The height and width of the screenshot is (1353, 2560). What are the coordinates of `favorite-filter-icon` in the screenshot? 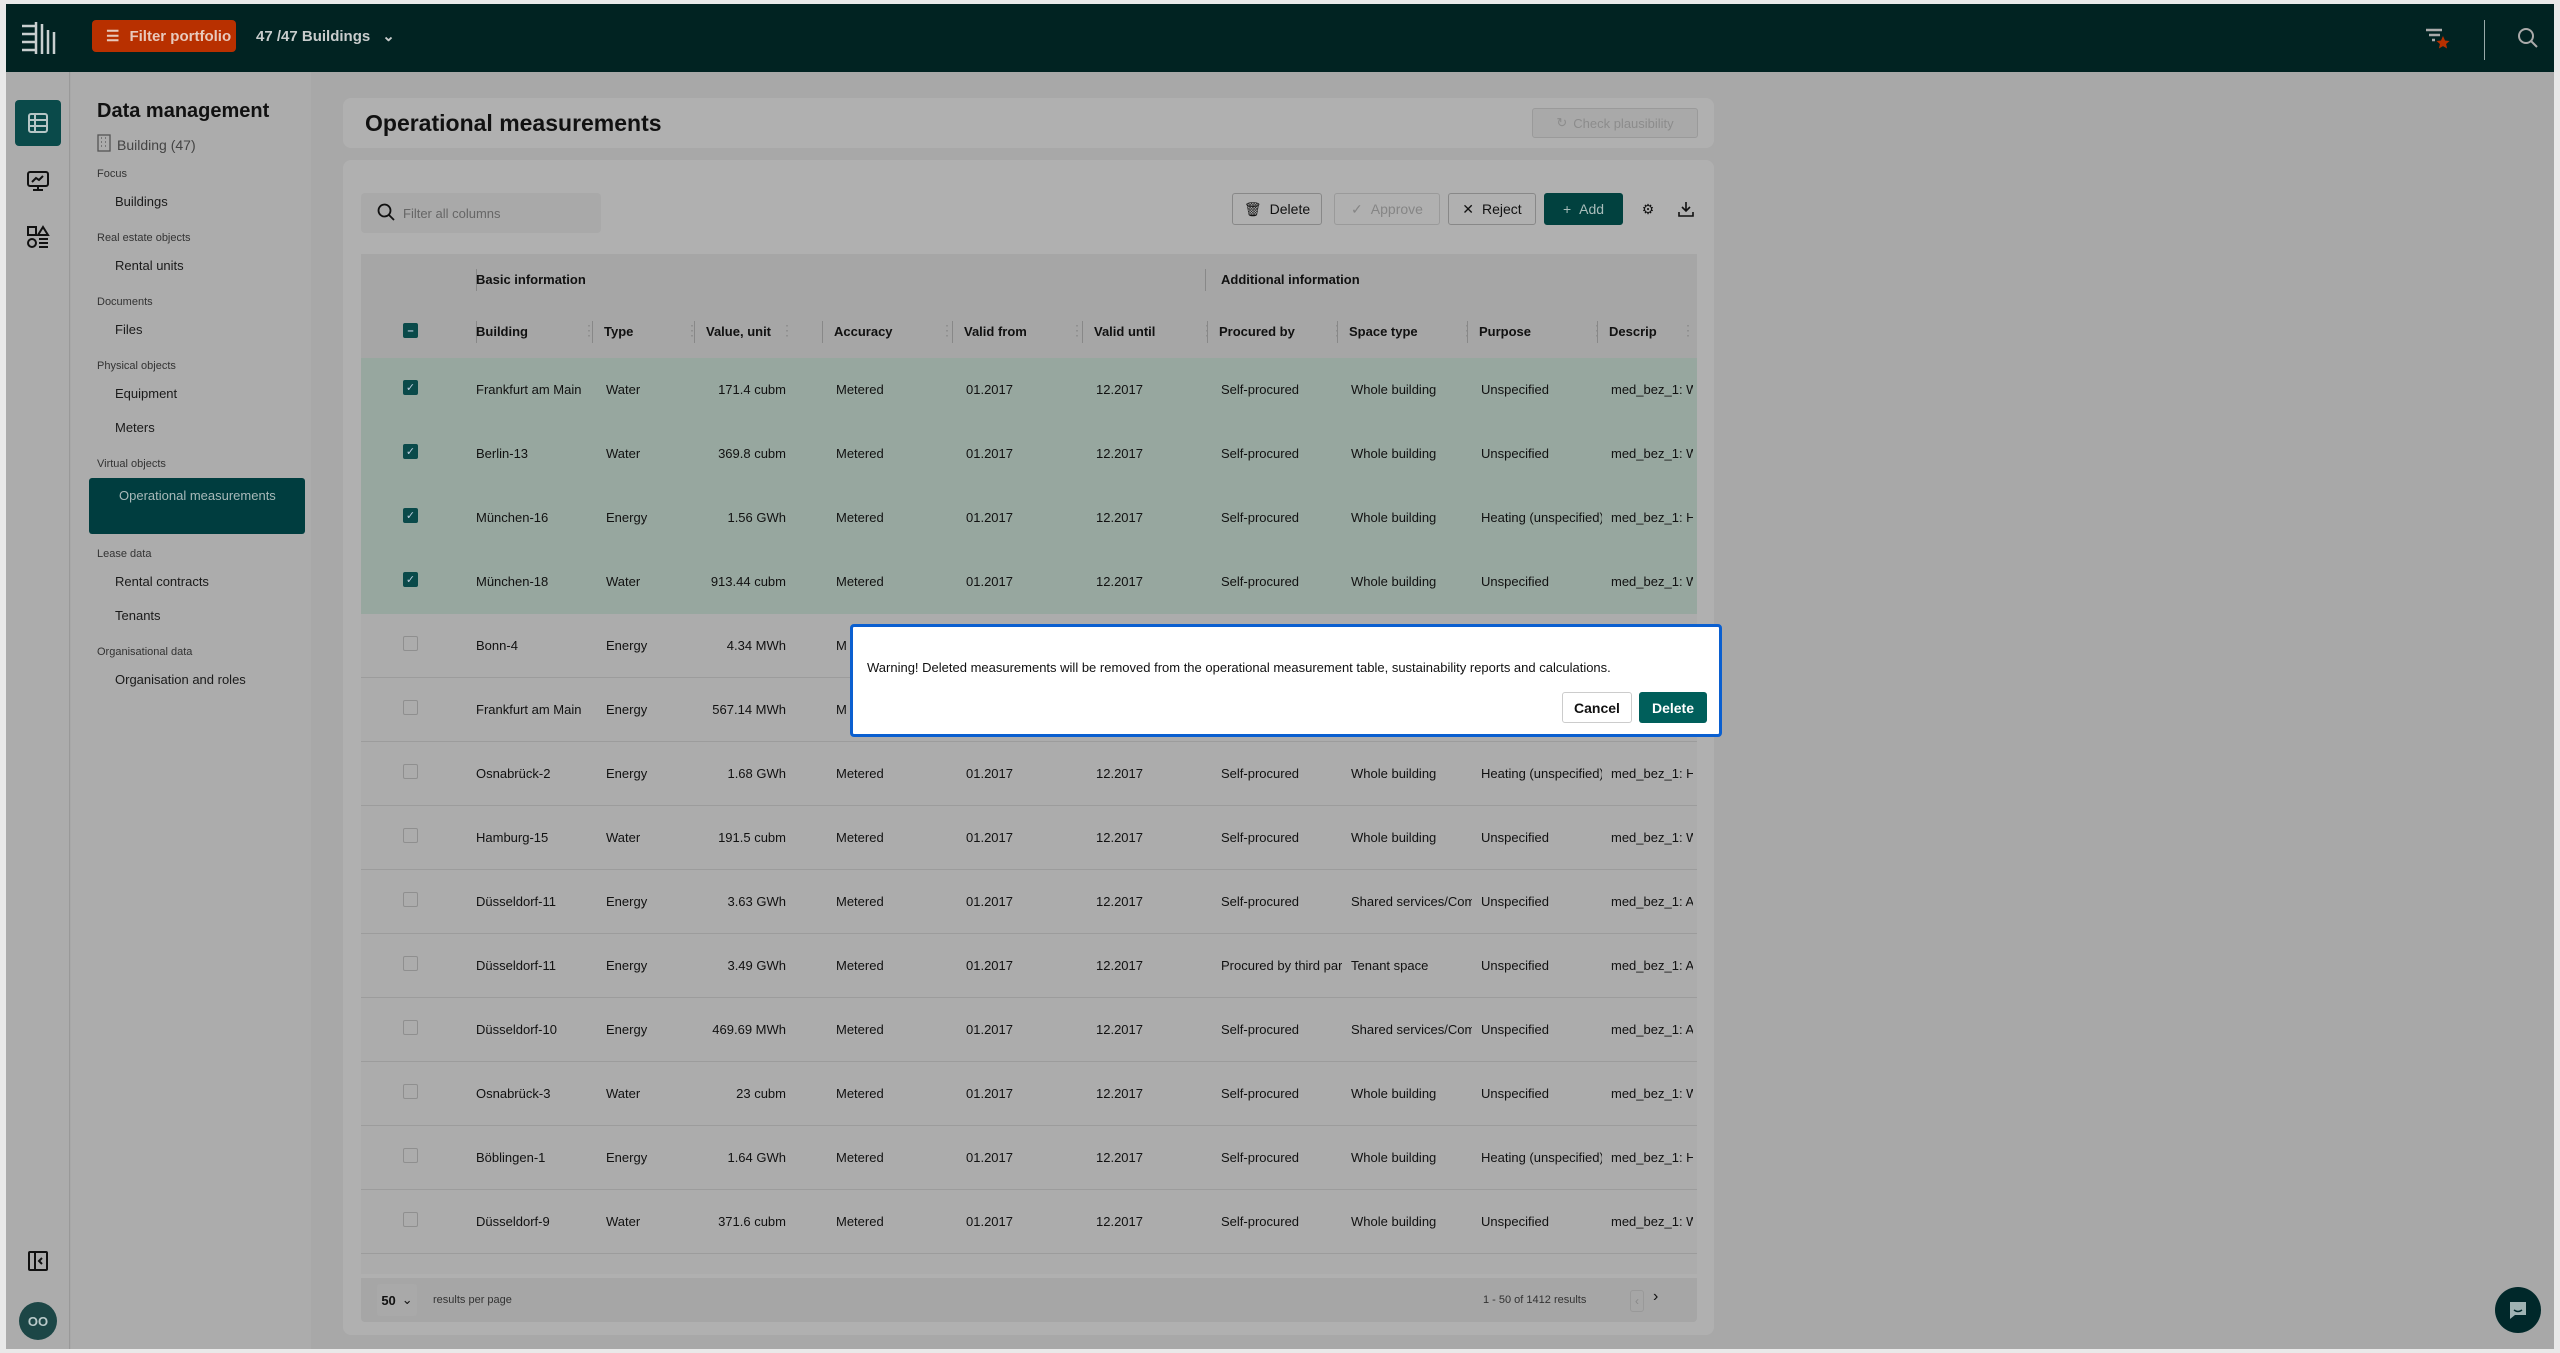 It's located at (2438, 40).